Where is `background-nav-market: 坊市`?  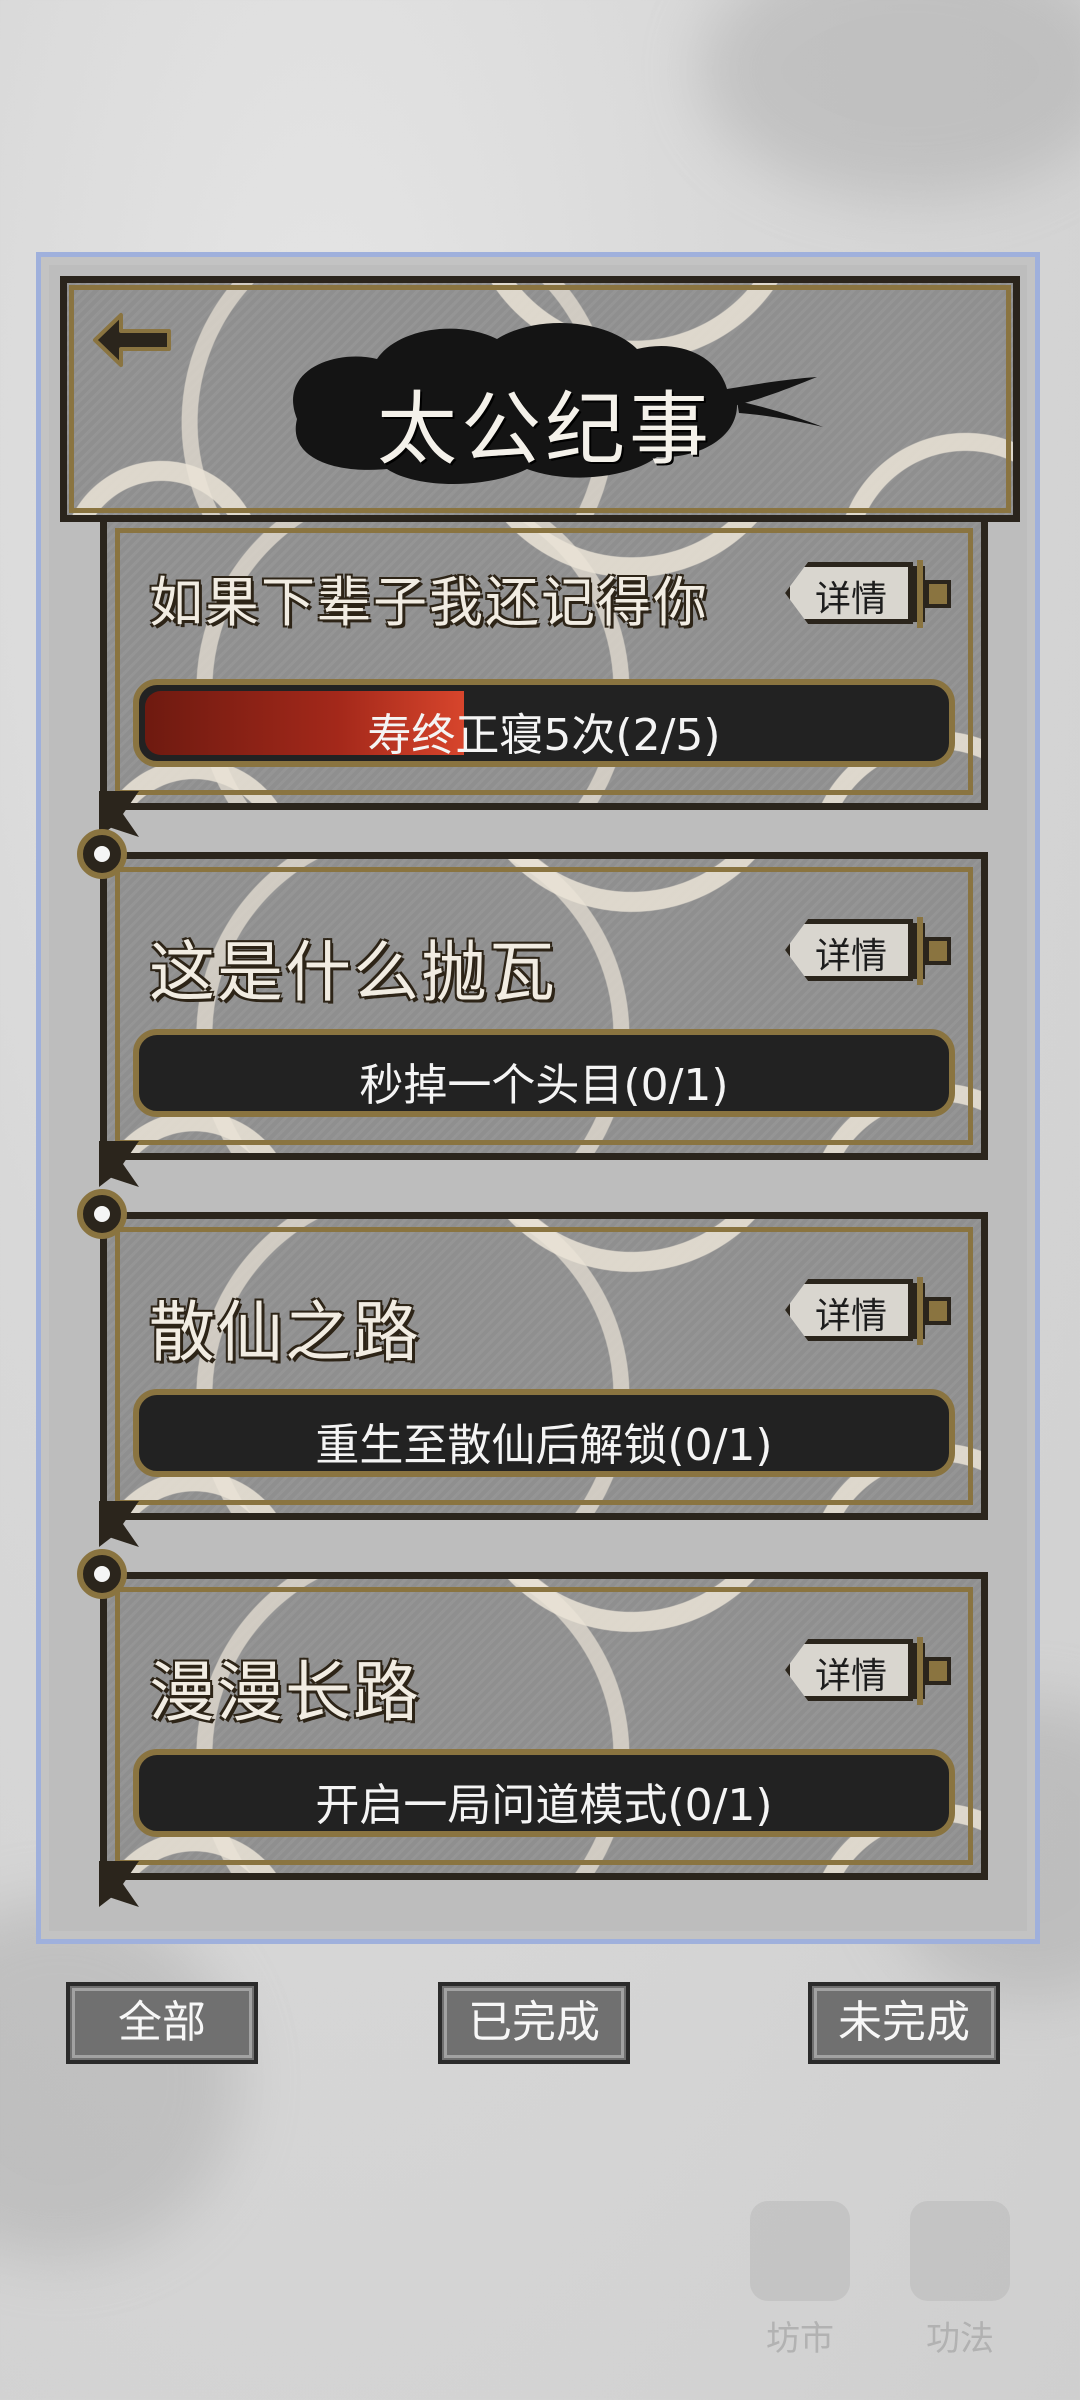 background-nav-market: 坊市 is located at coordinates (800, 2280).